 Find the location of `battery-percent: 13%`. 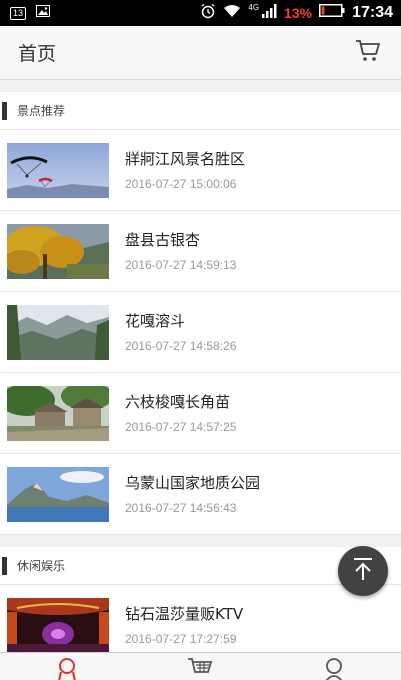

battery-percent: 13% is located at coordinates (298, 13).